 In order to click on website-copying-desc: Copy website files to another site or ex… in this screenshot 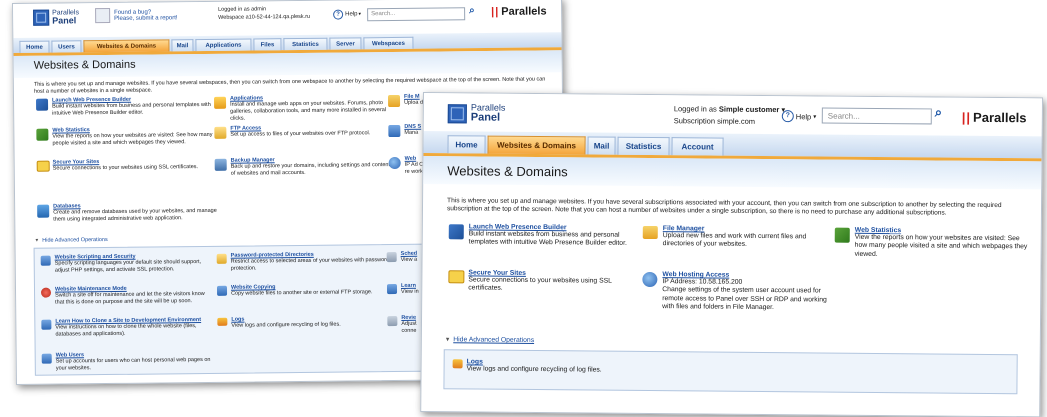, I will do `click(302, 293)`.